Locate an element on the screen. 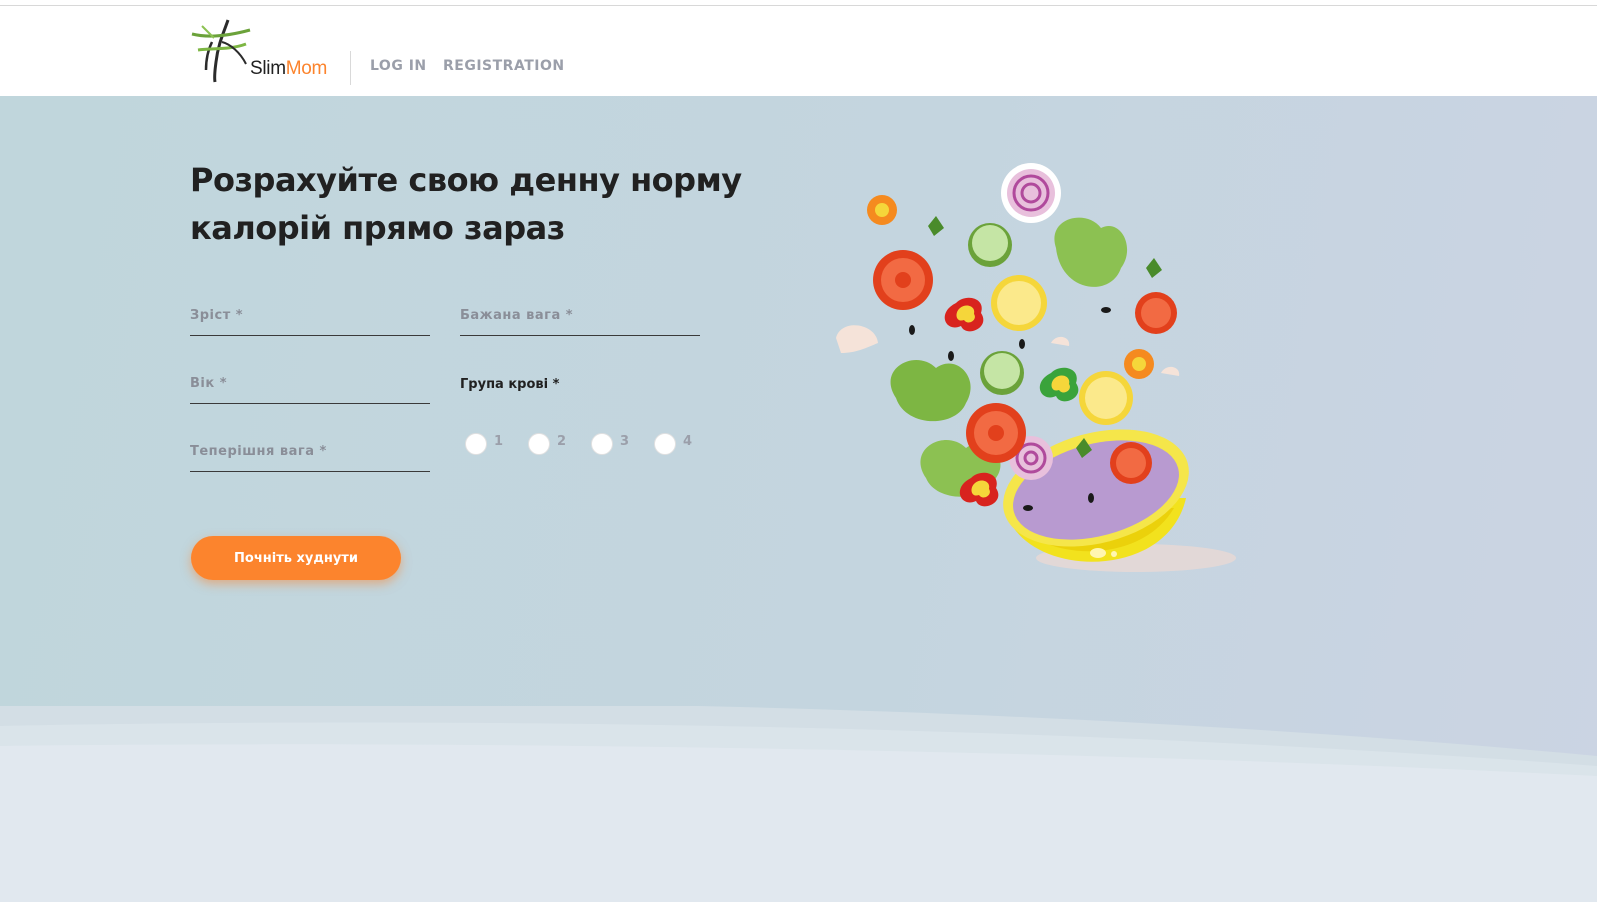  desired-weight-field-wrapper is located at coordinates (580, 316).